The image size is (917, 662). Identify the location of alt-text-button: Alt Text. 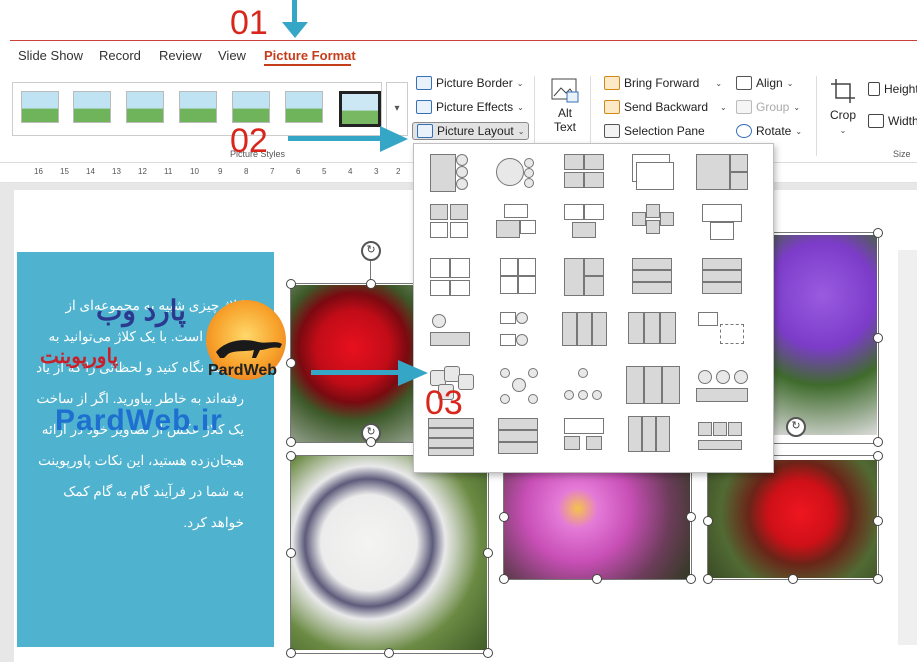
(565, 106).